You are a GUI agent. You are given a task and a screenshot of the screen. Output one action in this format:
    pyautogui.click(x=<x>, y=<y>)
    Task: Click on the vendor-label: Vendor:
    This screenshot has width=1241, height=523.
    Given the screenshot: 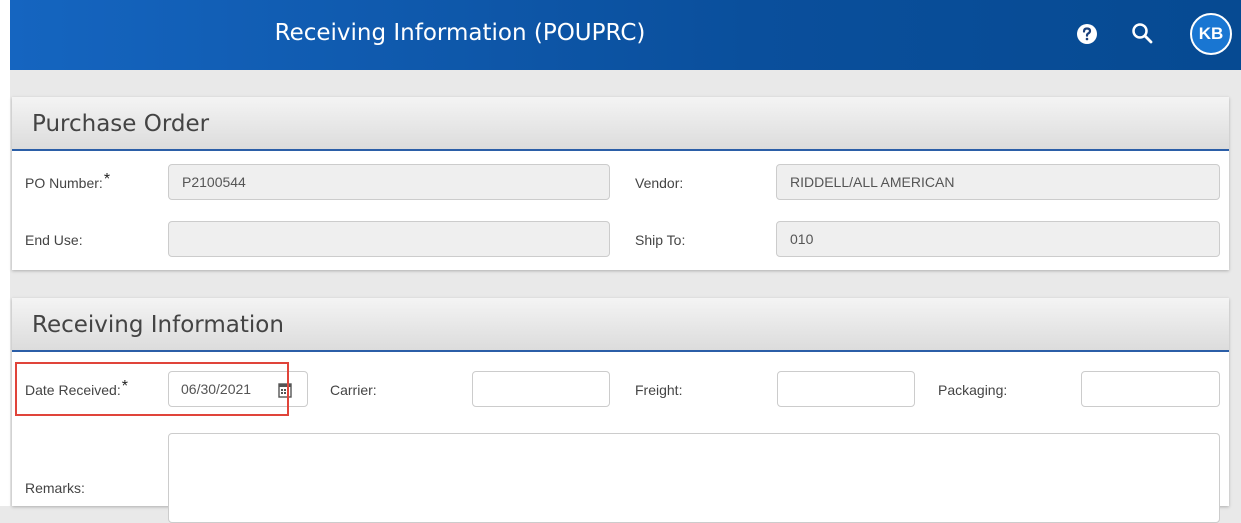 What is the action you would take?
    pyautogui.click(x=659, y=183)
    